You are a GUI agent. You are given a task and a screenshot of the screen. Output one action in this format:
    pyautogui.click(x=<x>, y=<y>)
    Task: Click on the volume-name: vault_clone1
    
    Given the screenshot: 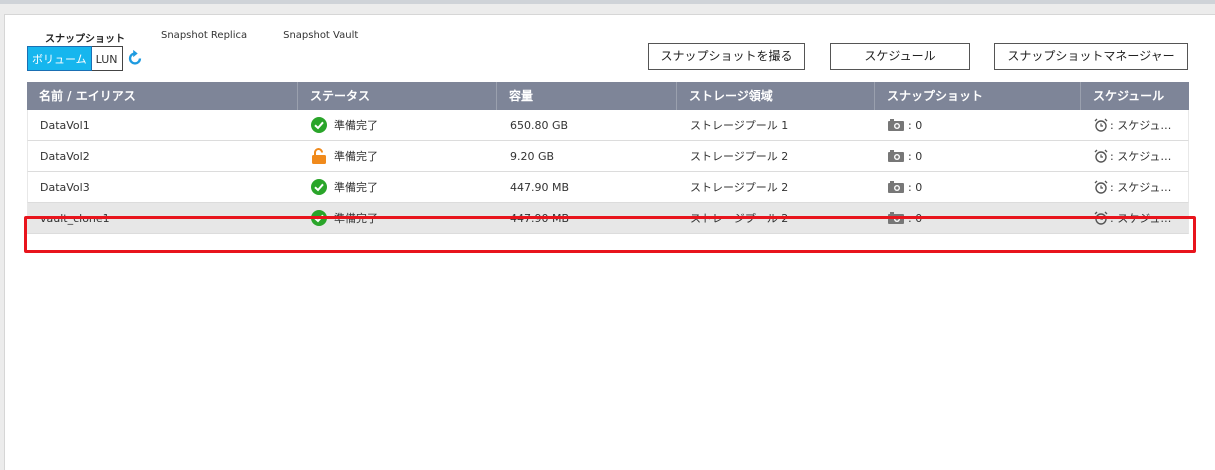 What is the action you would take?
    pyautogui.click(x=75, y=218)
    